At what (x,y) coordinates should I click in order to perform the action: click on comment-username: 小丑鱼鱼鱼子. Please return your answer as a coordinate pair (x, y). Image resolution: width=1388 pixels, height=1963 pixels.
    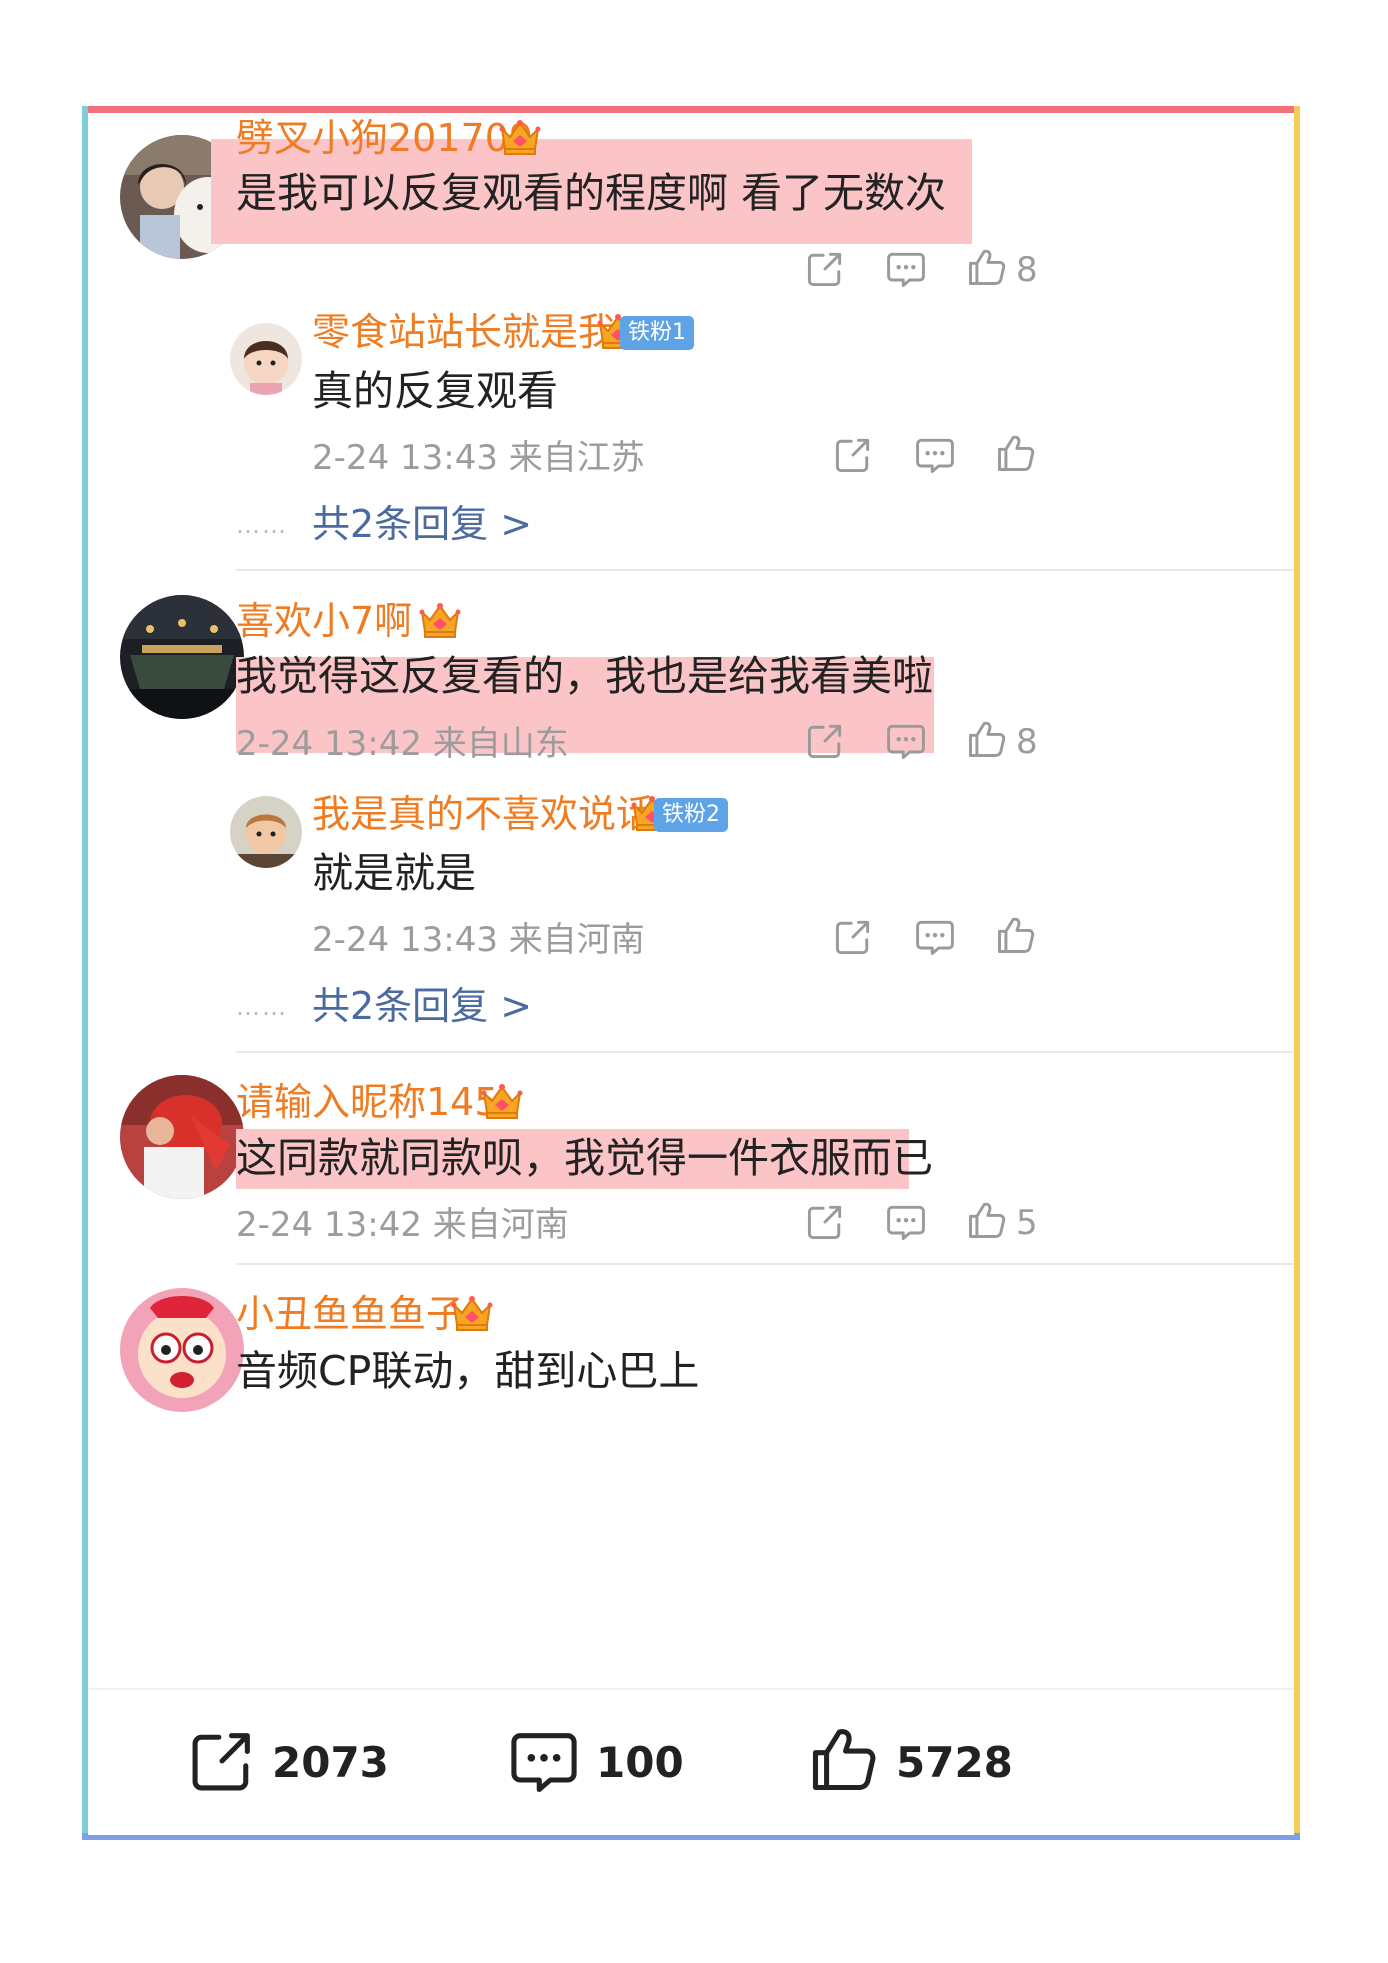
    Looking at the image, I should click on (350, 1314).